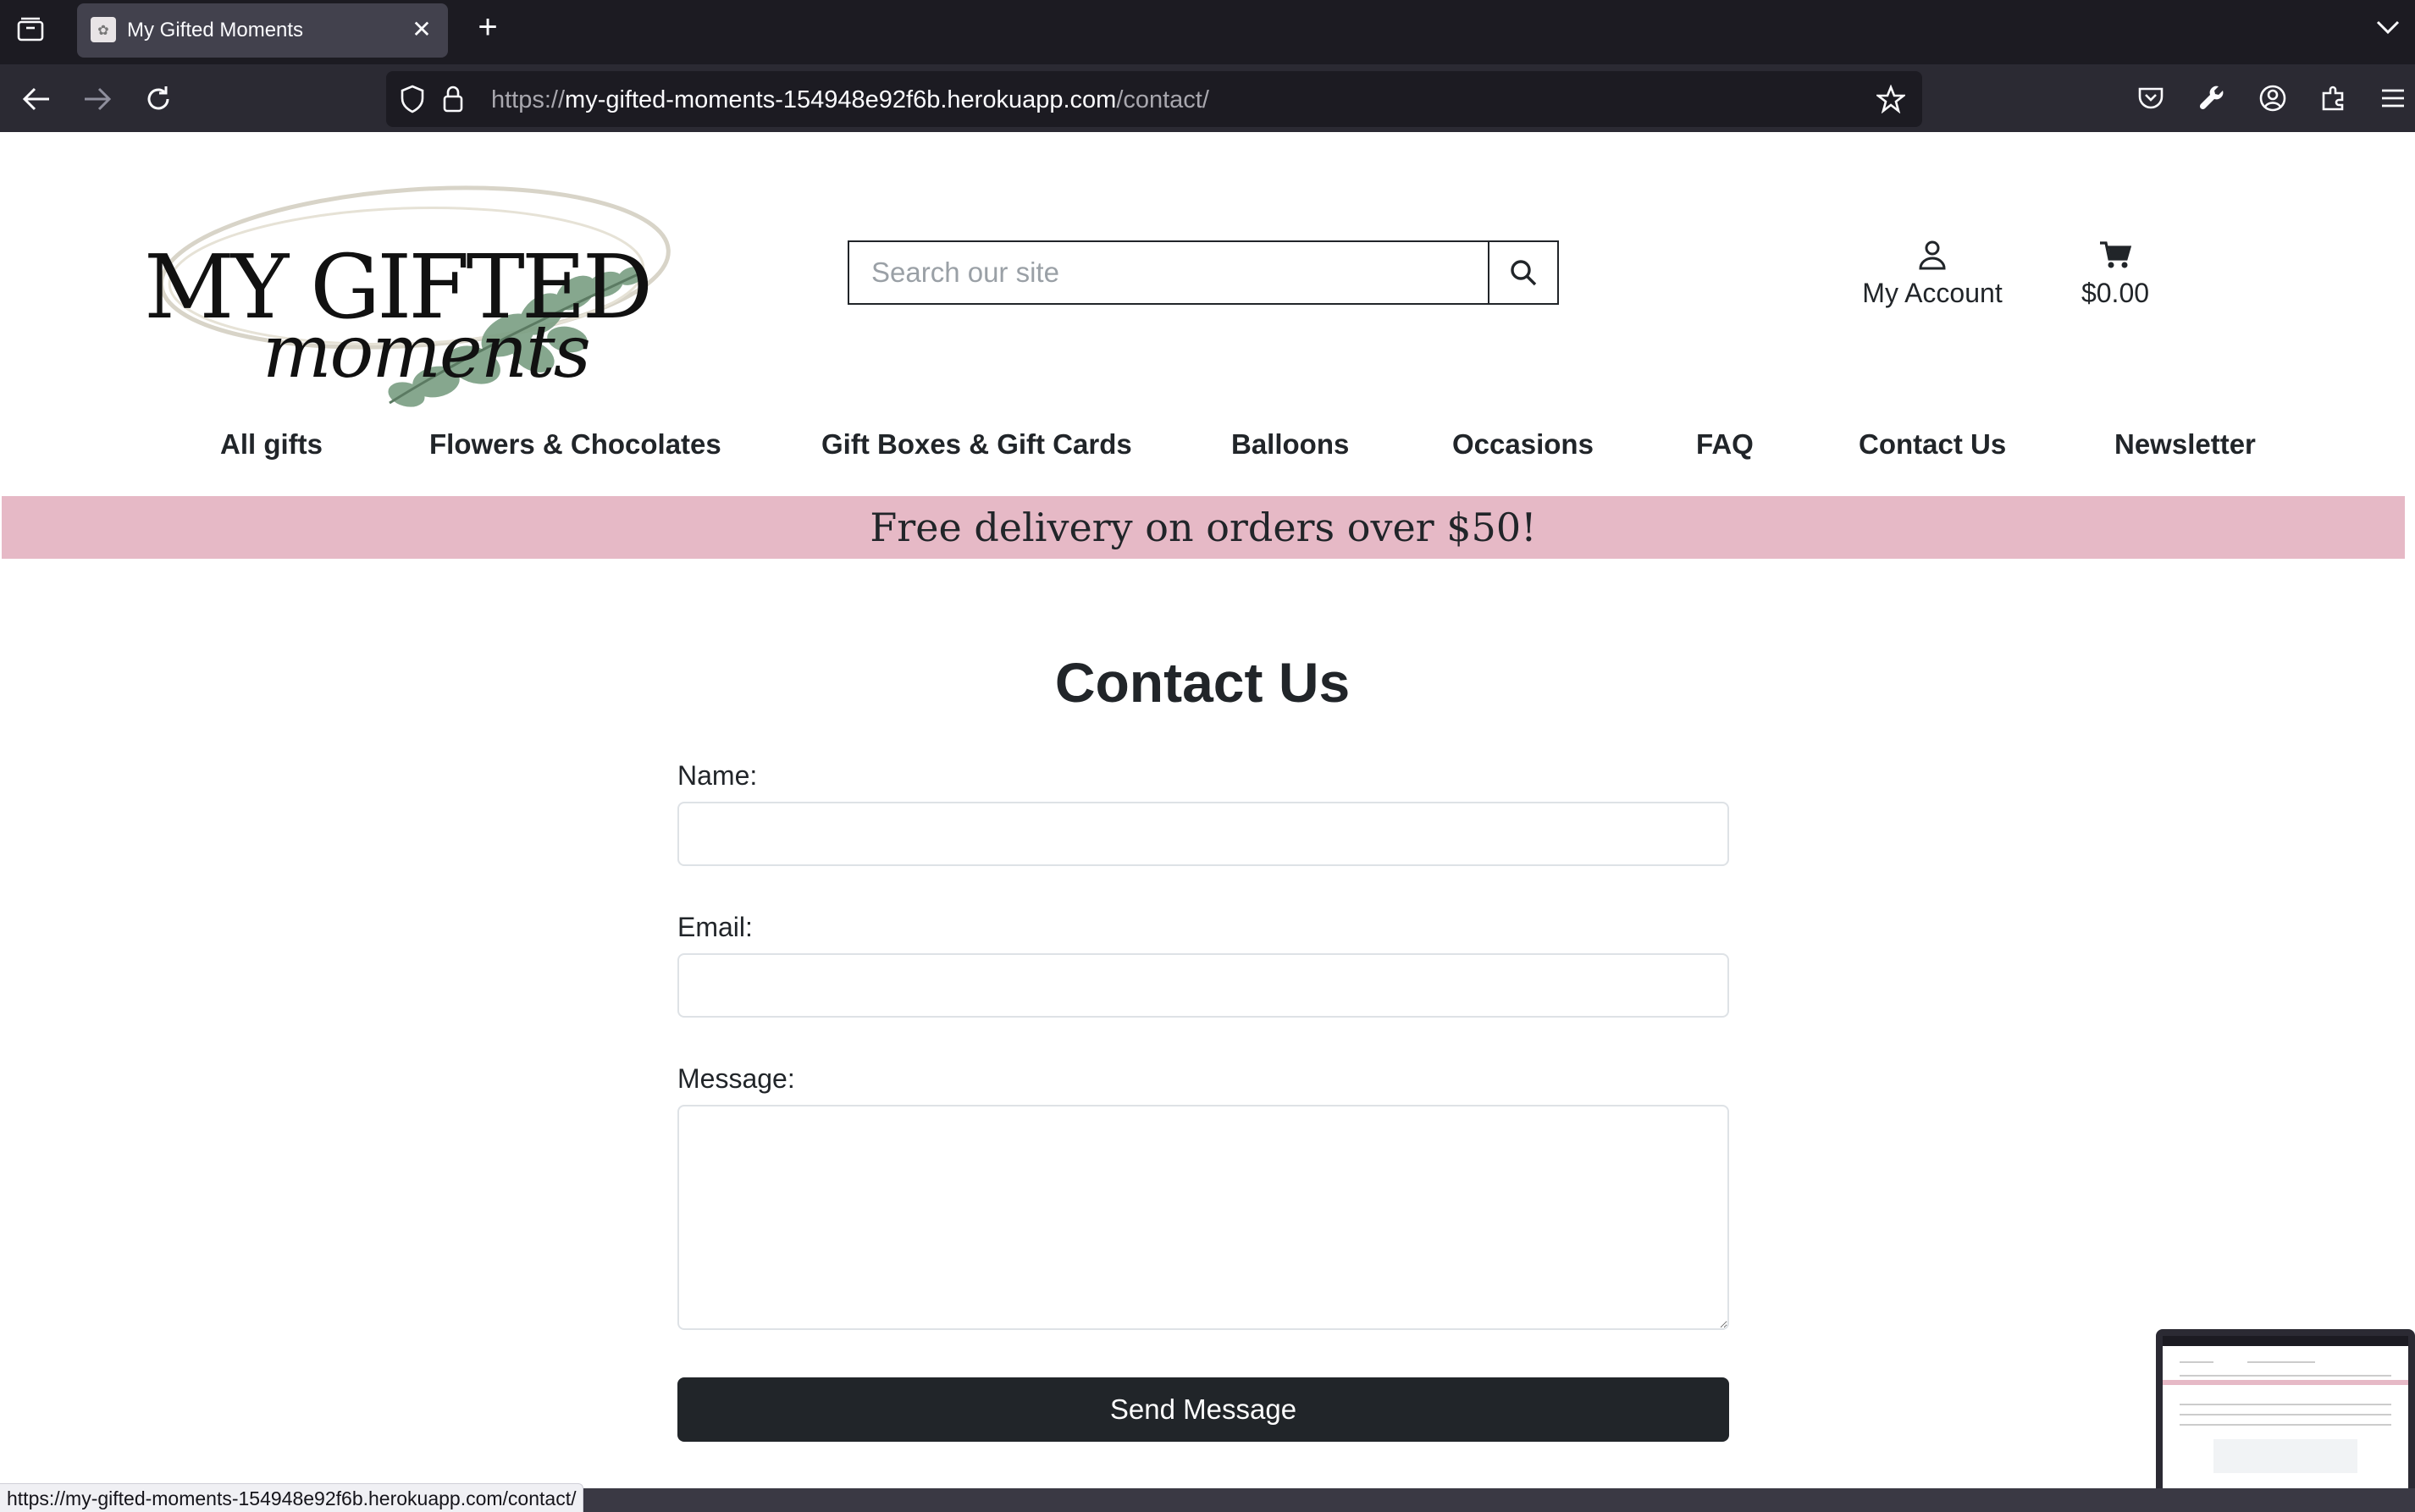  I want to click on name-field, so click(1203, 834).